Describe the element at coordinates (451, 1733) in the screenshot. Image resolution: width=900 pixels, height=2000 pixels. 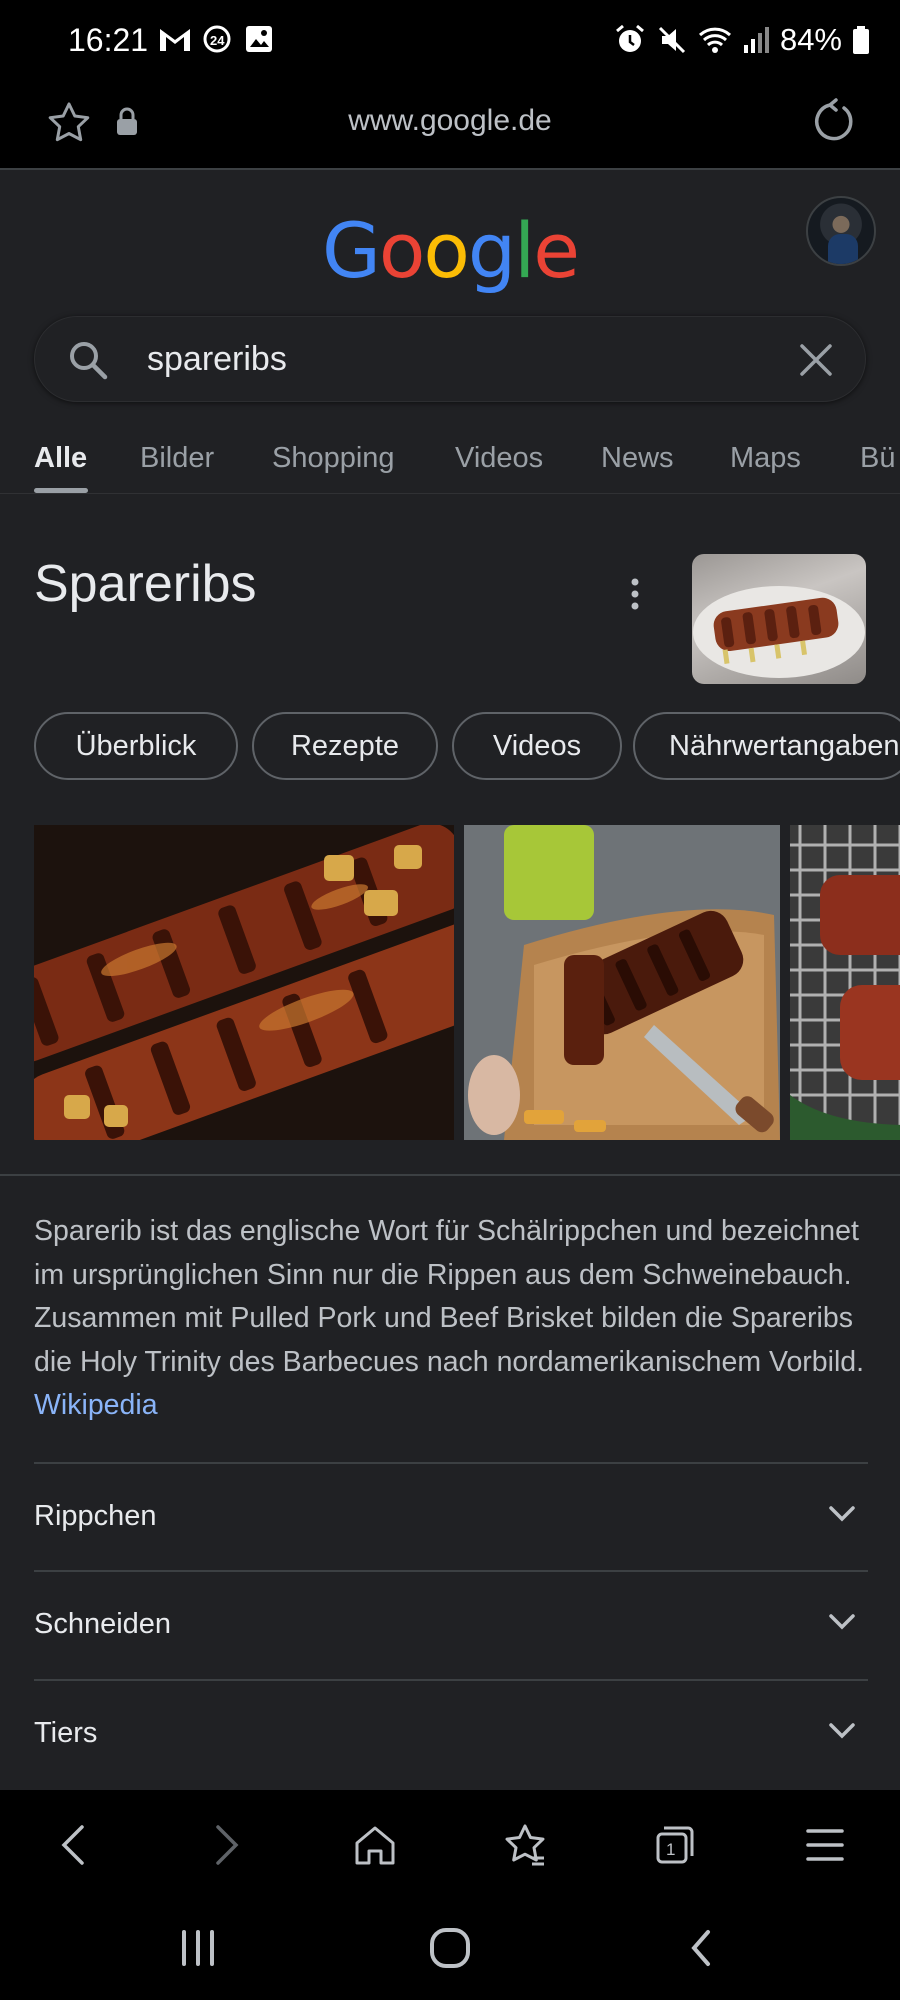
I see `accordion-tiers: Tiers` at that location.